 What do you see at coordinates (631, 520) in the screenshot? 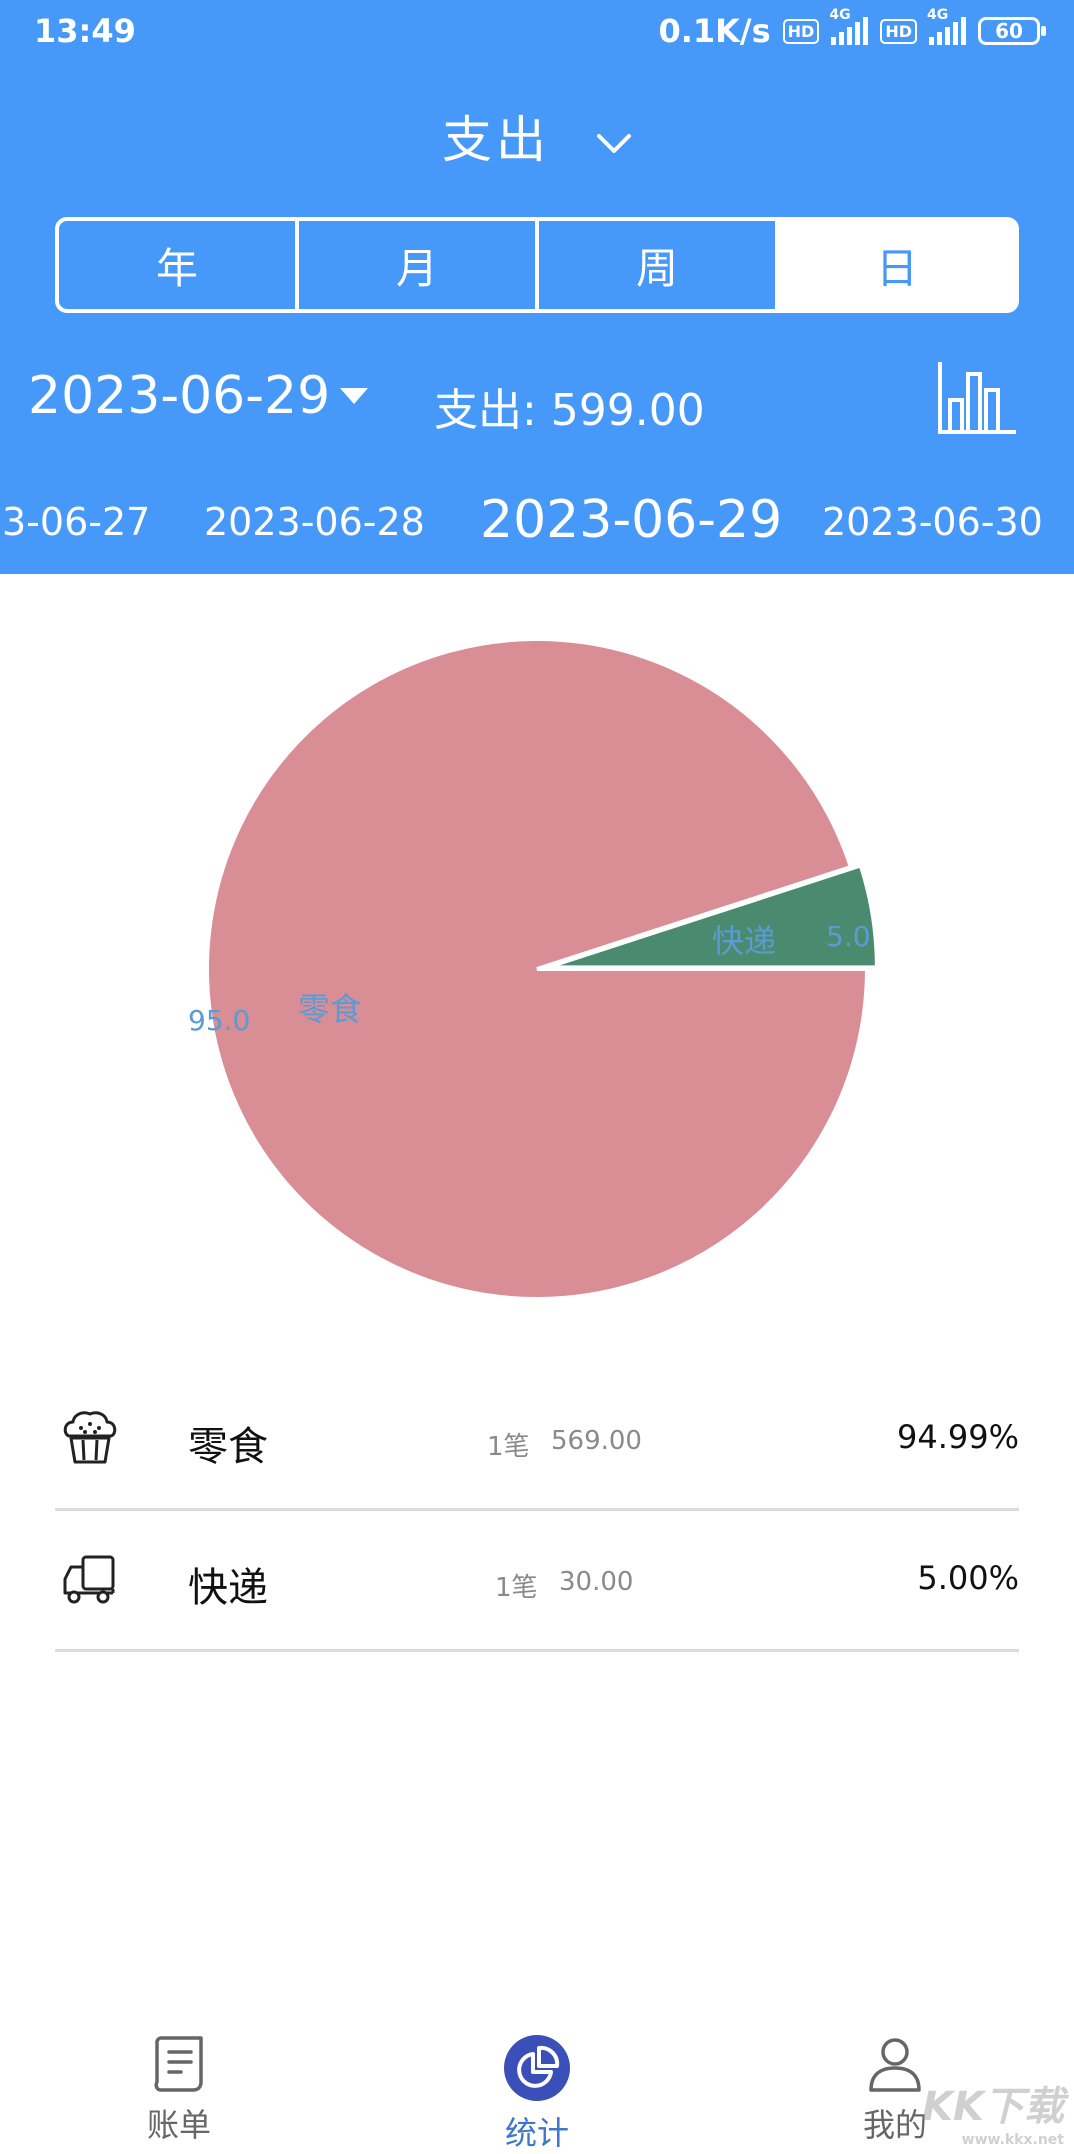
I see `date-item-selected: 2023-06-29` at bounding box center [631, 520].